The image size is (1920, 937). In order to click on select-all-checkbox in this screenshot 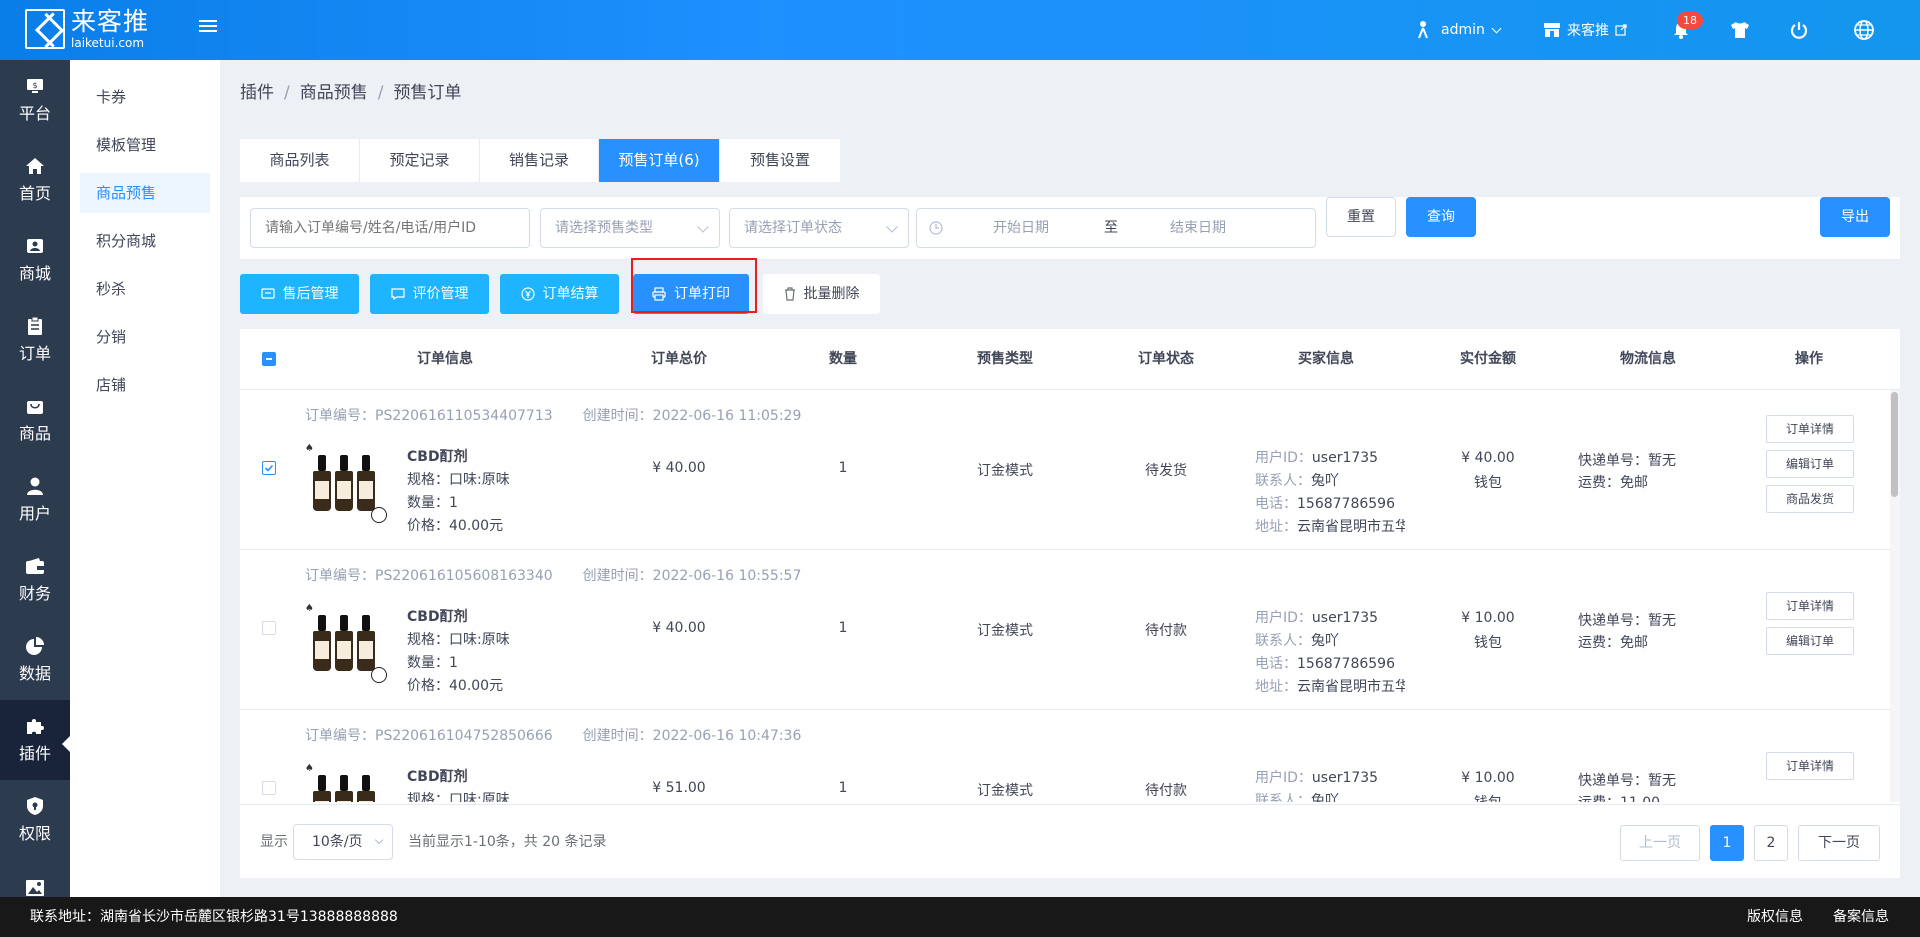, I will do `click(269, 359)`.